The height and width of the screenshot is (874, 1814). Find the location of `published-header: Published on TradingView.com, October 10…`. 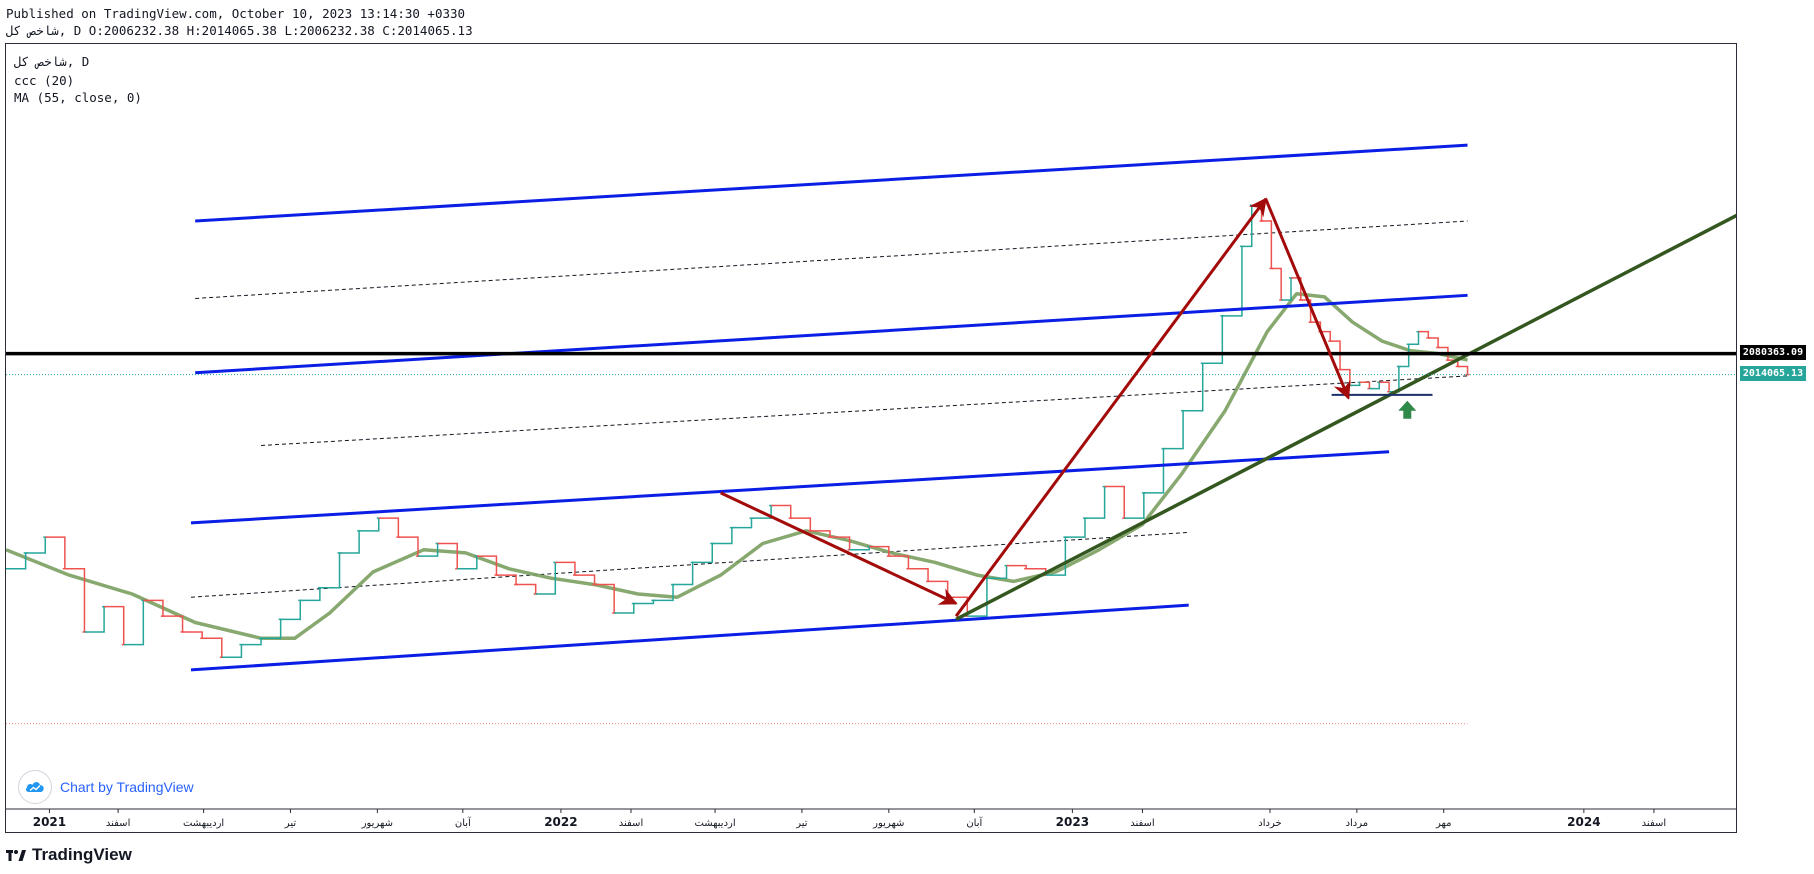

published-header: Published on TradingView.com, October 10… is located at coordinates (236, 13).